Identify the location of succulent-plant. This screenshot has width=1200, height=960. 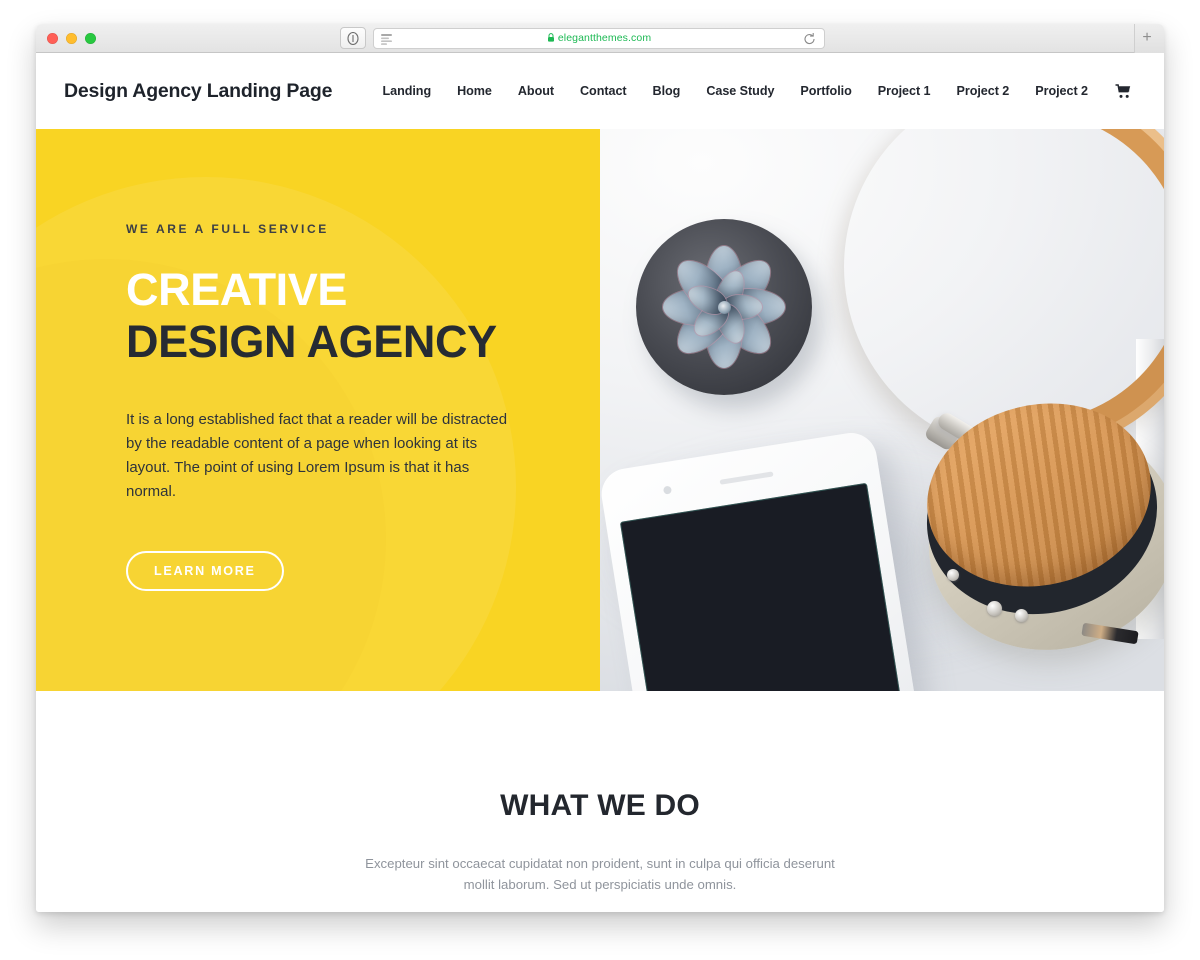
(724, 307).